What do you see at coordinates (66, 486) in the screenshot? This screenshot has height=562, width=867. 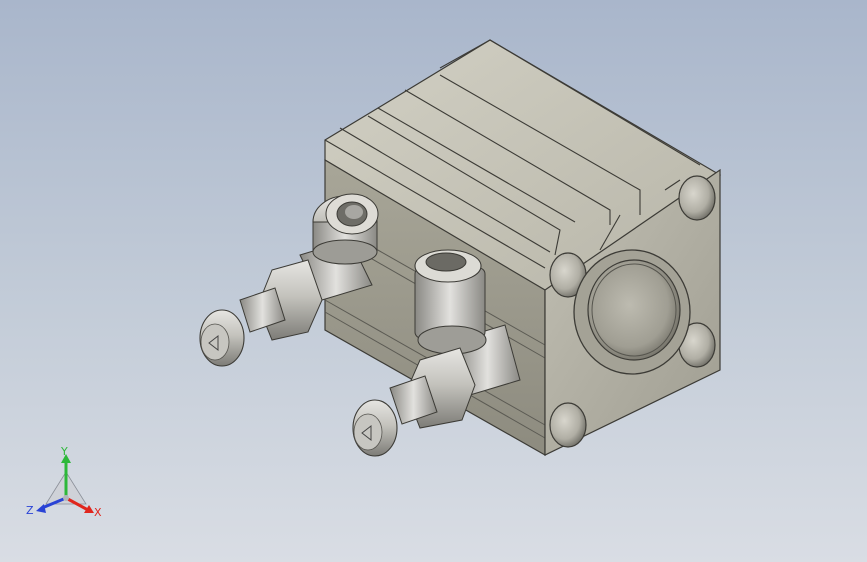 I see `orientation-triad: Y X Z` at bounding box center [66, 486].